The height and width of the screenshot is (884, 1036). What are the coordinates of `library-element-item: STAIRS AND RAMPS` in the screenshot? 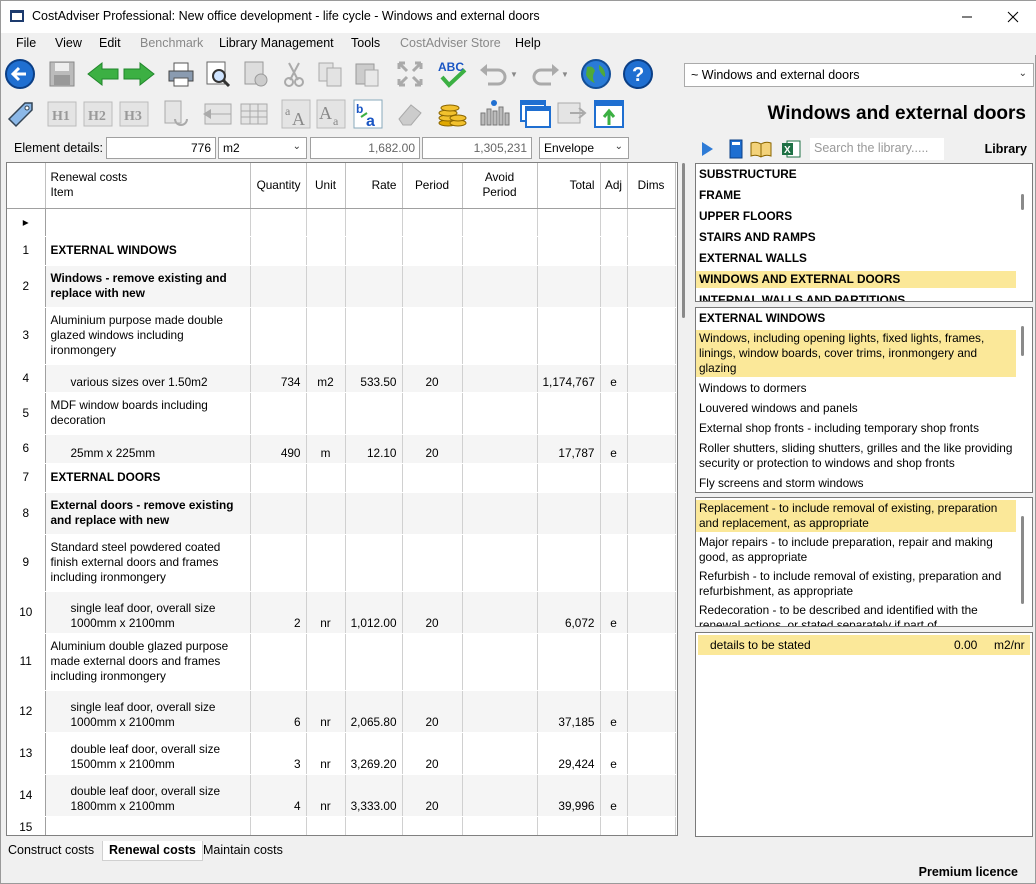 It's located at (856, 237).